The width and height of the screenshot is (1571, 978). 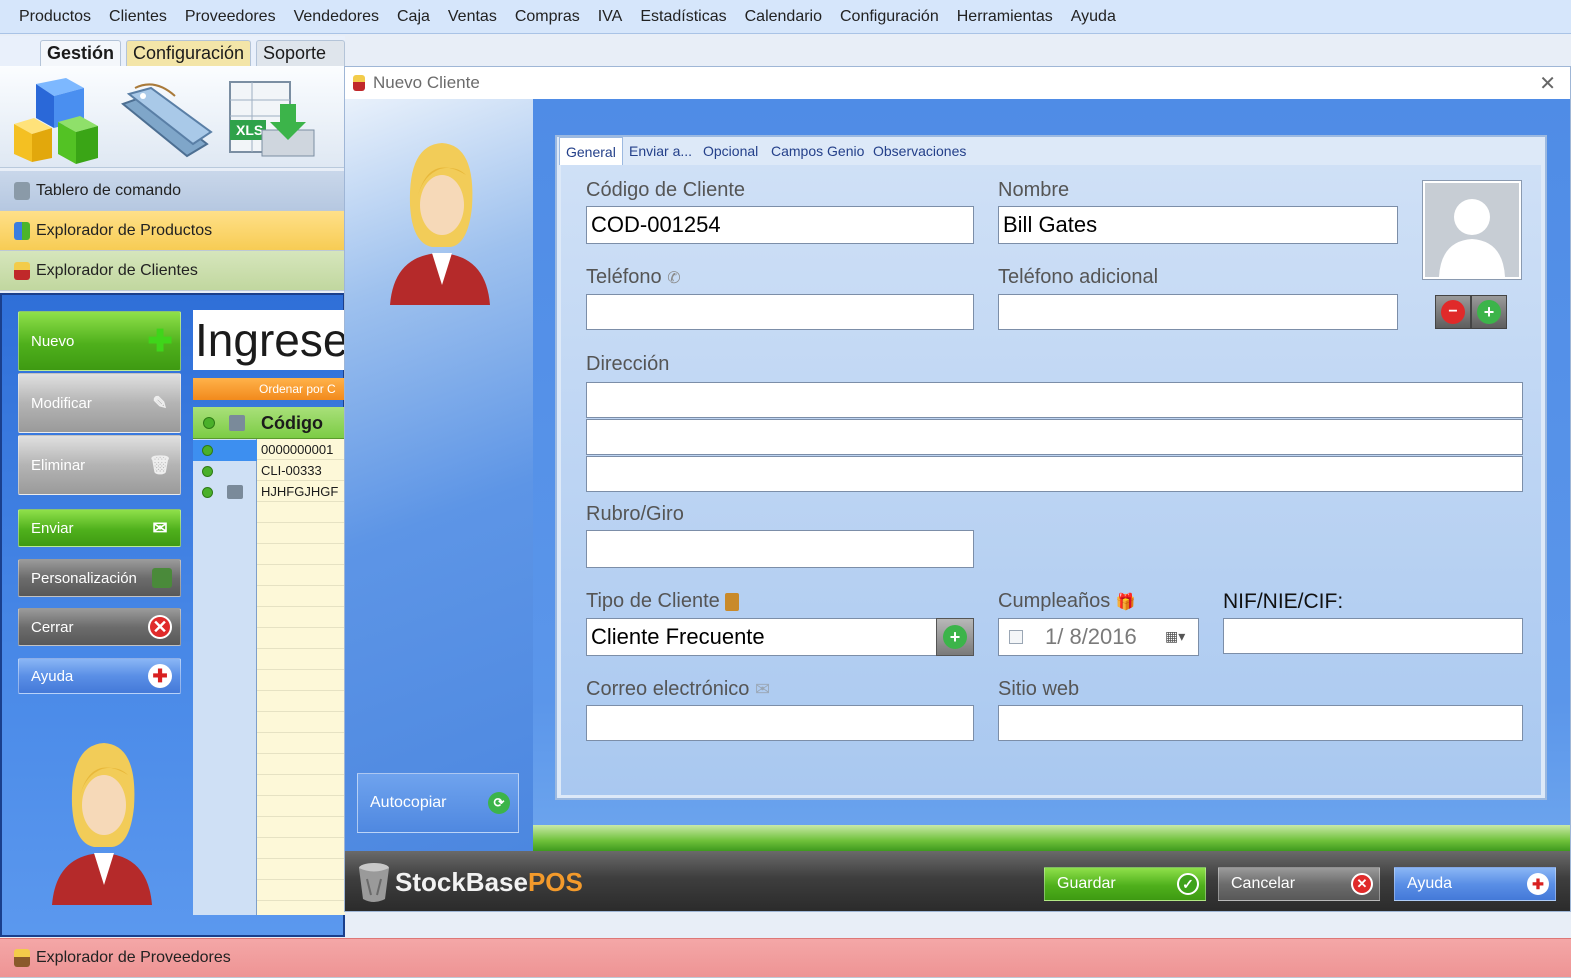 What do you see at coordinates (336, 17) in the screenshot?
I see `menu-item-vendedores: Vendedores` at bounding box center [336, 17].